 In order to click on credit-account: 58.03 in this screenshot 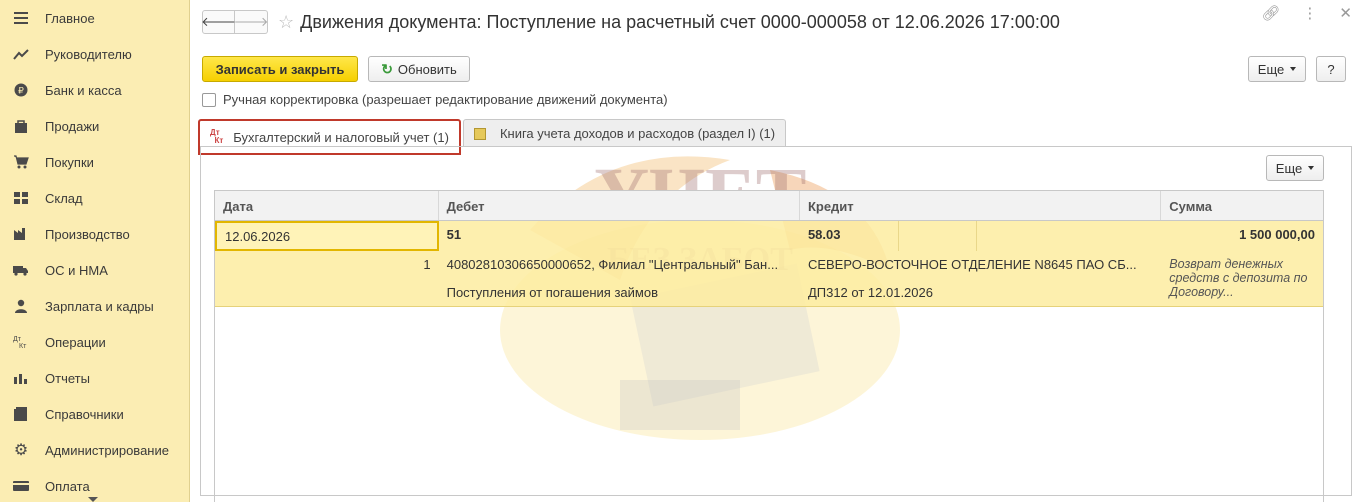, I will do `click(824, 234)`.